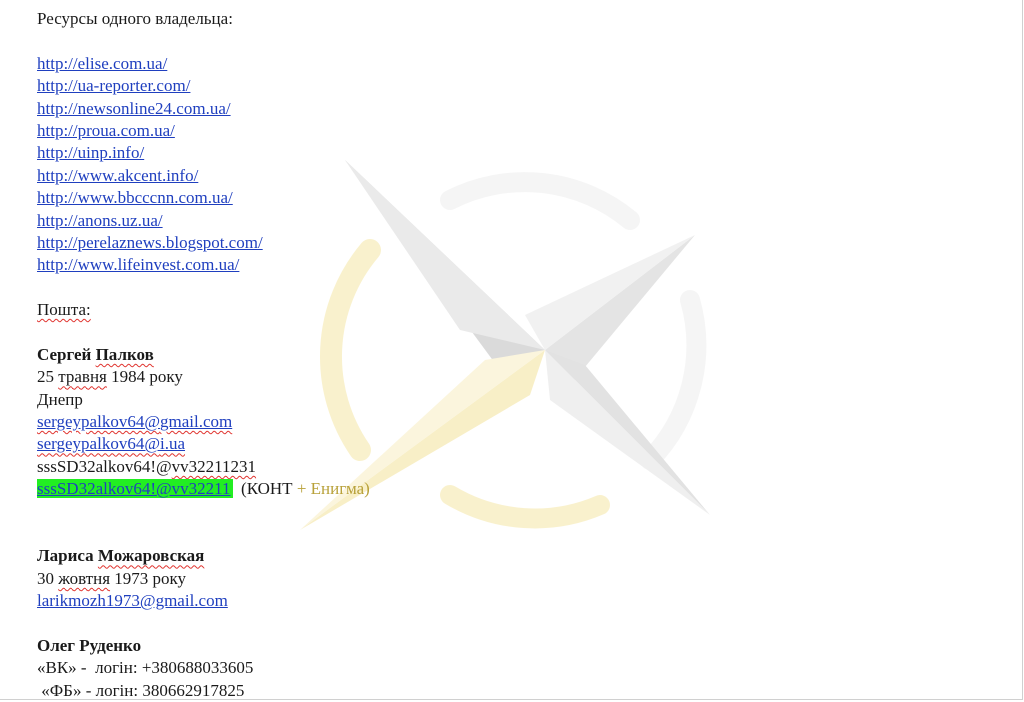 The height and width of the screenshot is (702, 1024). What do you see at coordinates (106, 130) in the screenshot?
I see `resource-link: http://proua.com.ua/` at bounding box center [106, 130].